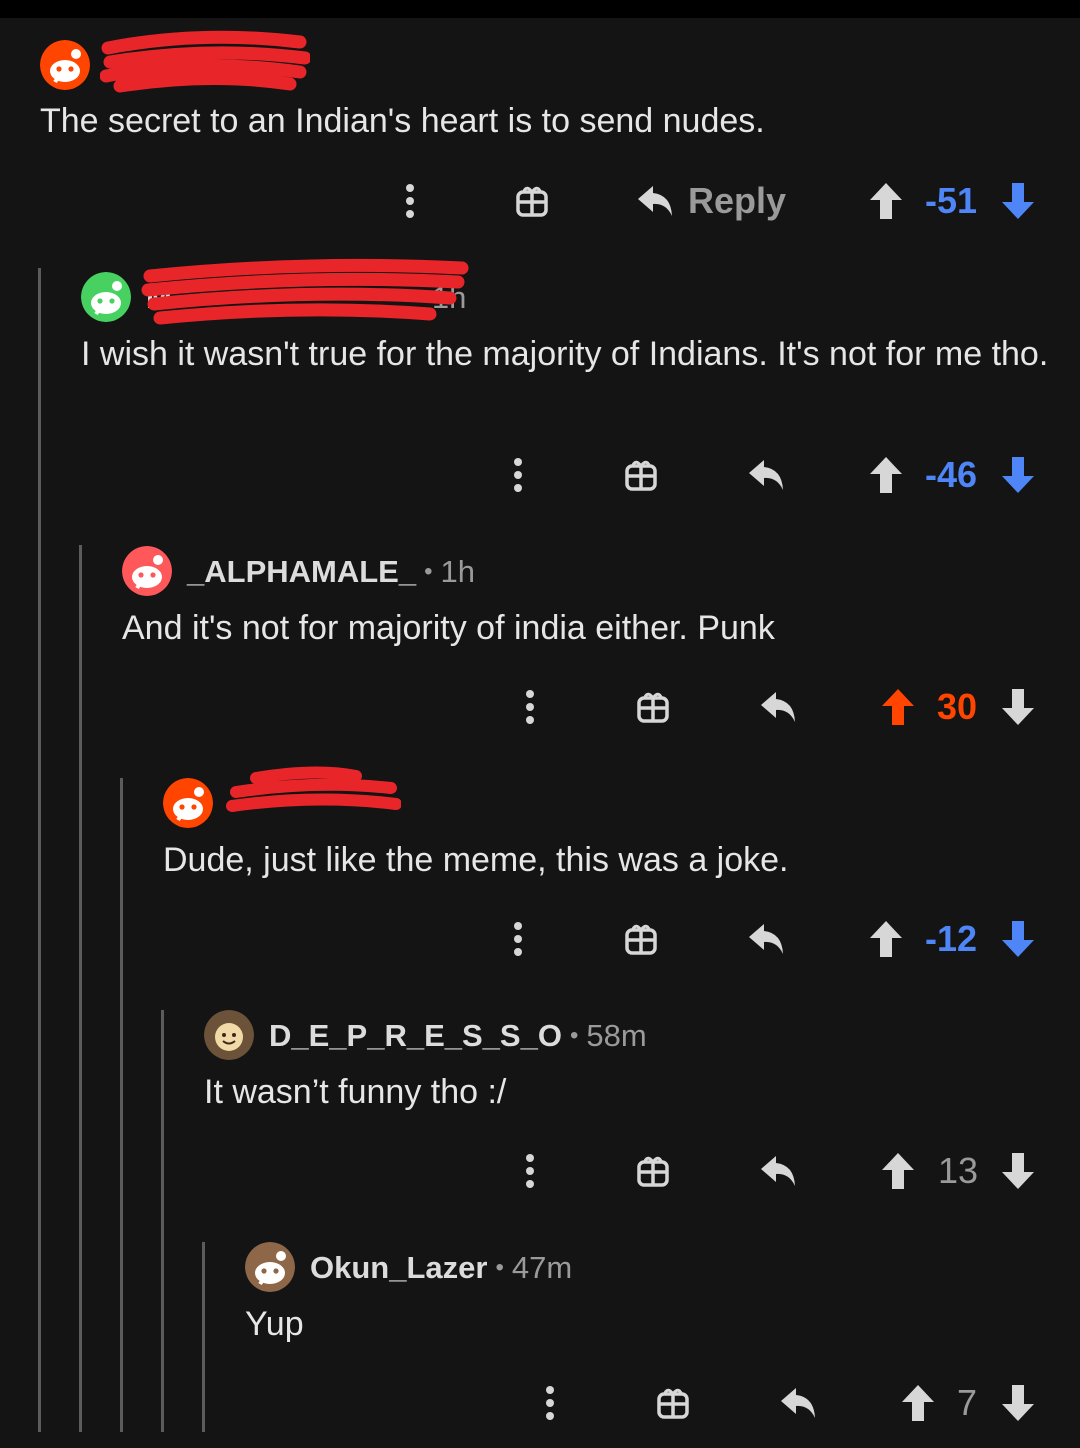 Image resolution: width=1080 pixels, height=1448 pixels. I want to click on comment-age: 47m, so click(542, 1267).